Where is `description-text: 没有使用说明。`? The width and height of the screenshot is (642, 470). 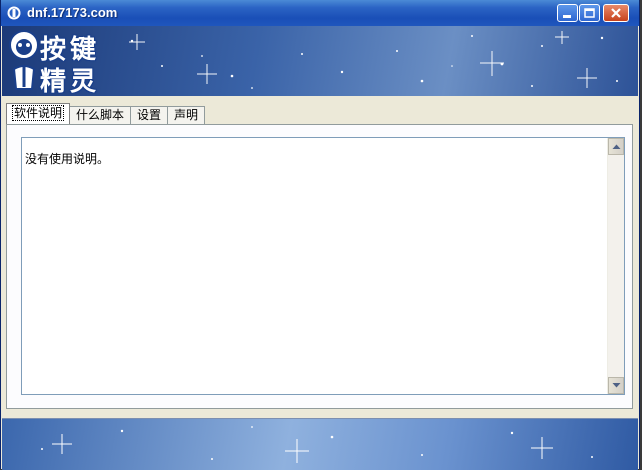
description-text: 没有使用说明。 is located at coordinates (67, 159).